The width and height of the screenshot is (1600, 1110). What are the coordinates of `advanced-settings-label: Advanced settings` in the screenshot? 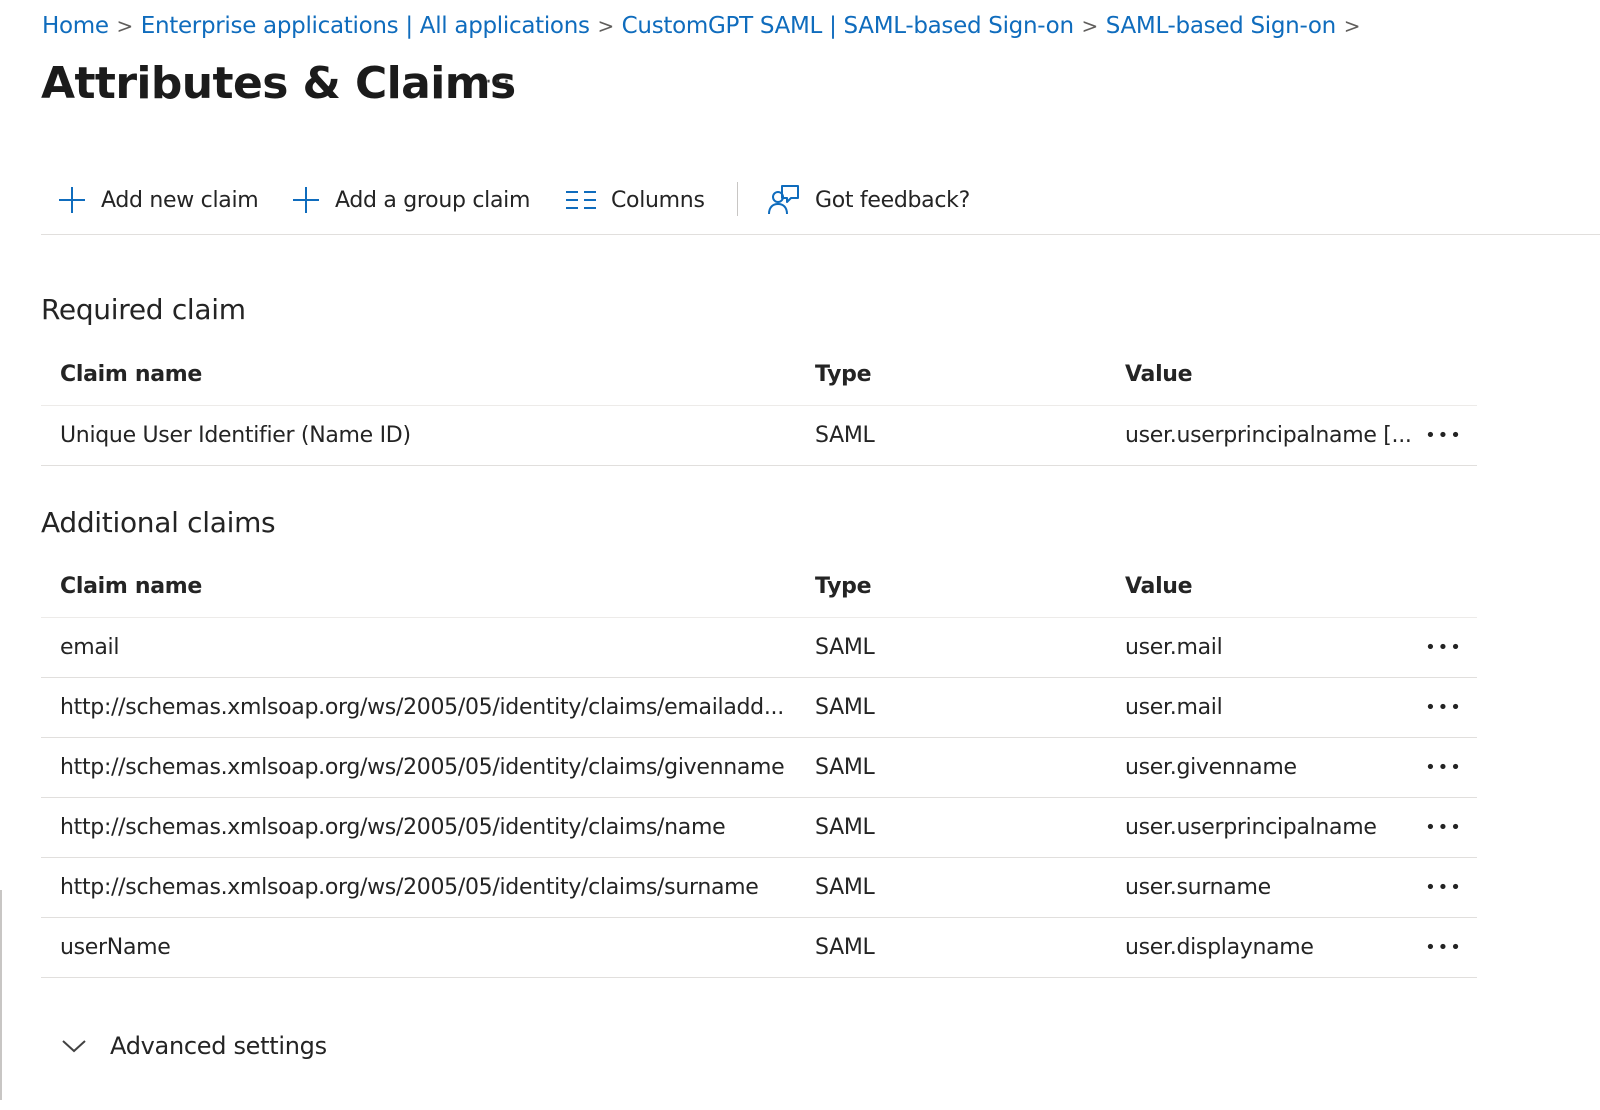 It's located at (218, 1046).